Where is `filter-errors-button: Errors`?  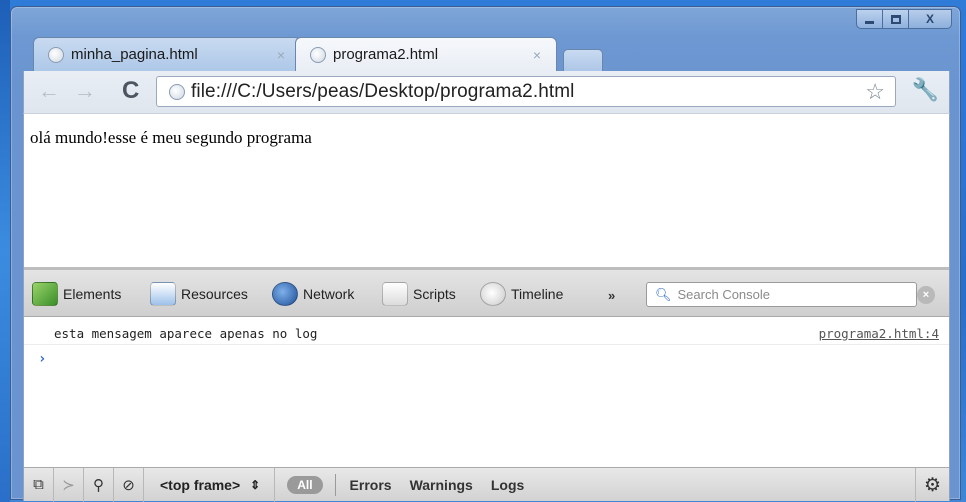 filter-errors-button: Errors is located at coordinates (371, 485).